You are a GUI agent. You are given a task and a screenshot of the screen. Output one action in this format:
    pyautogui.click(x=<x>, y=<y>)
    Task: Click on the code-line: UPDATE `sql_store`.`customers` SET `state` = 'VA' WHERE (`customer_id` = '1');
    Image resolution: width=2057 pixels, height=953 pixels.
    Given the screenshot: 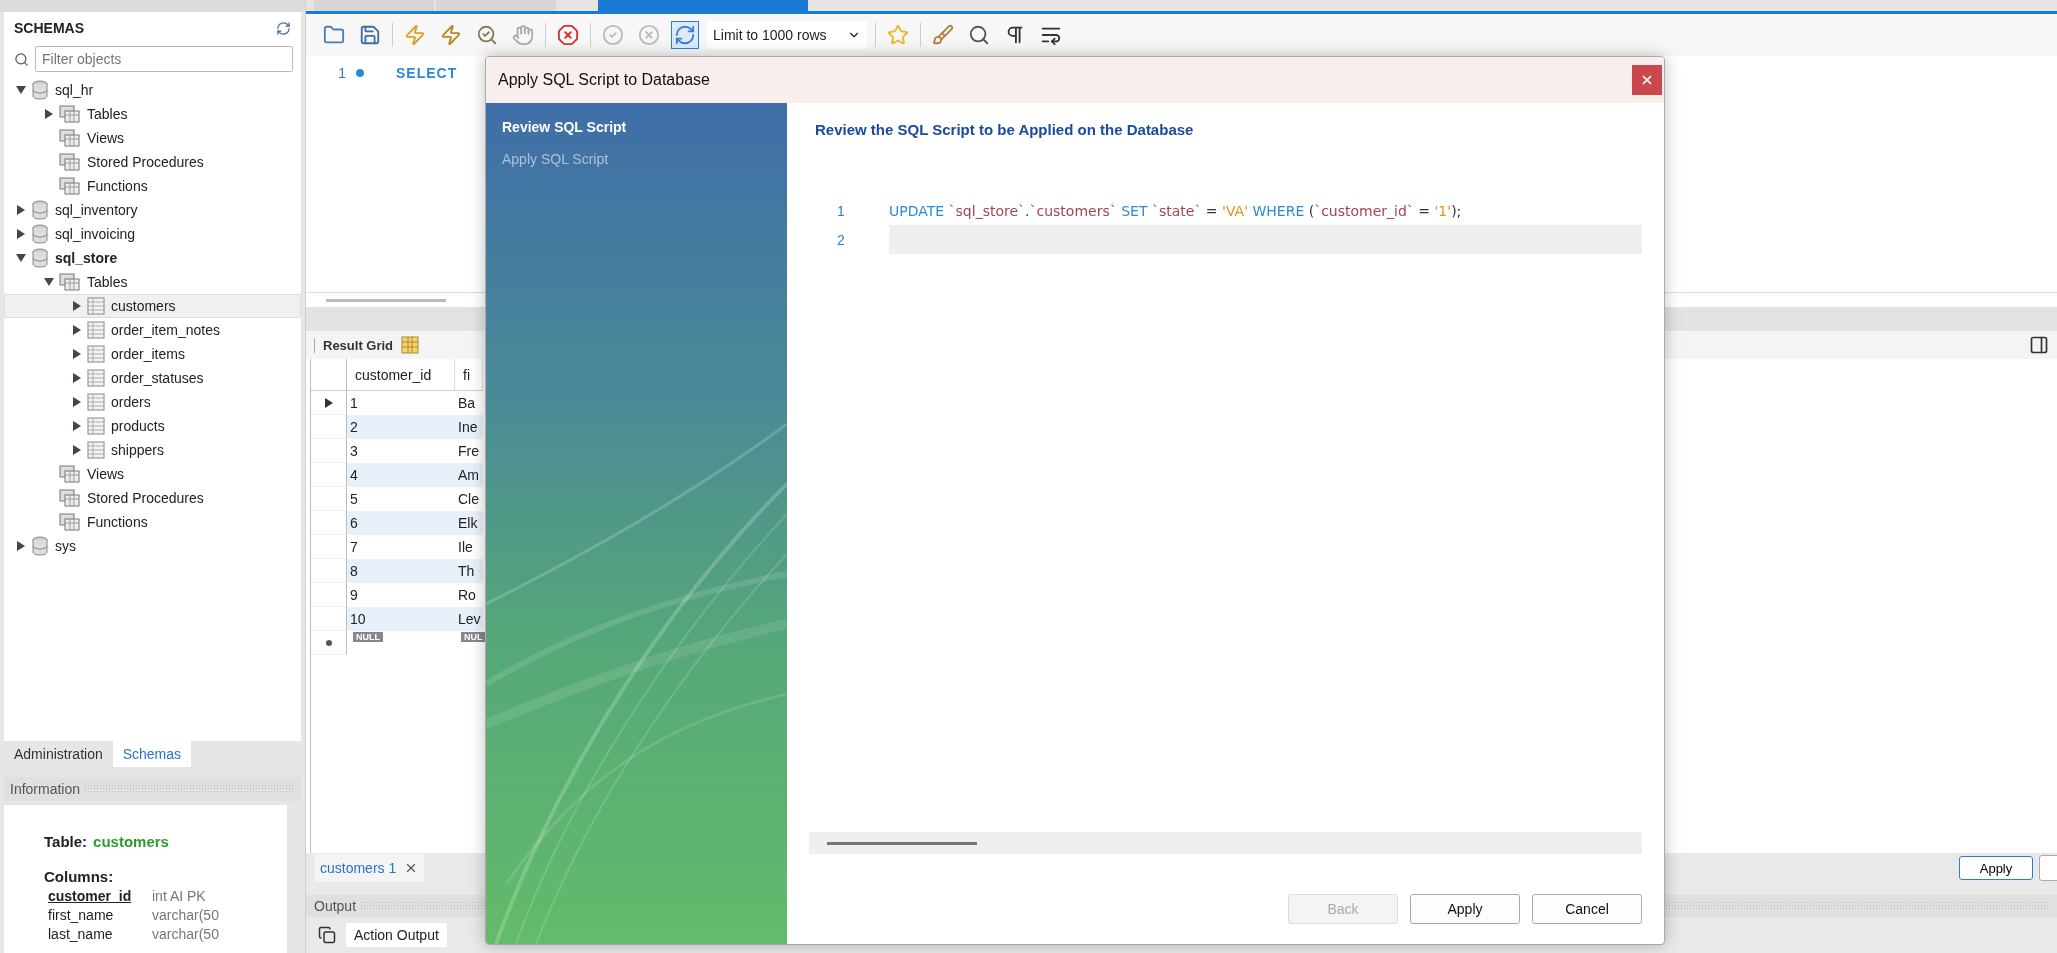 What is the action you would take?
    pyautogui.click(x=1176, y=211)
    